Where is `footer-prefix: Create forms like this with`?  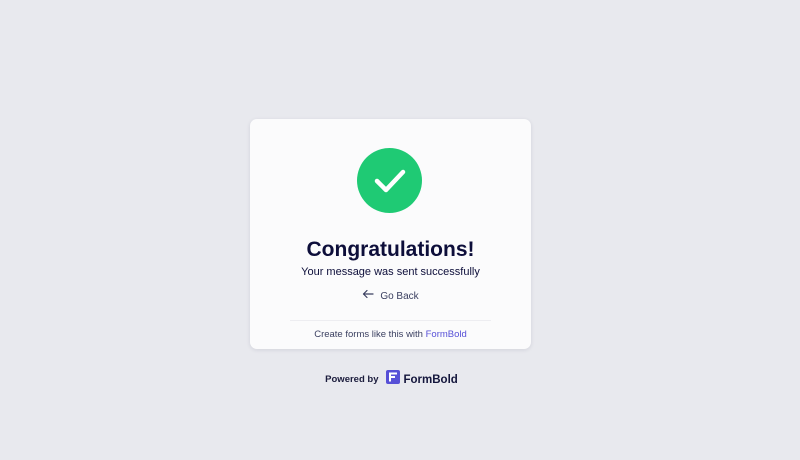
footer-prefix: Create forms like this with is located at coordinates (368, 334).